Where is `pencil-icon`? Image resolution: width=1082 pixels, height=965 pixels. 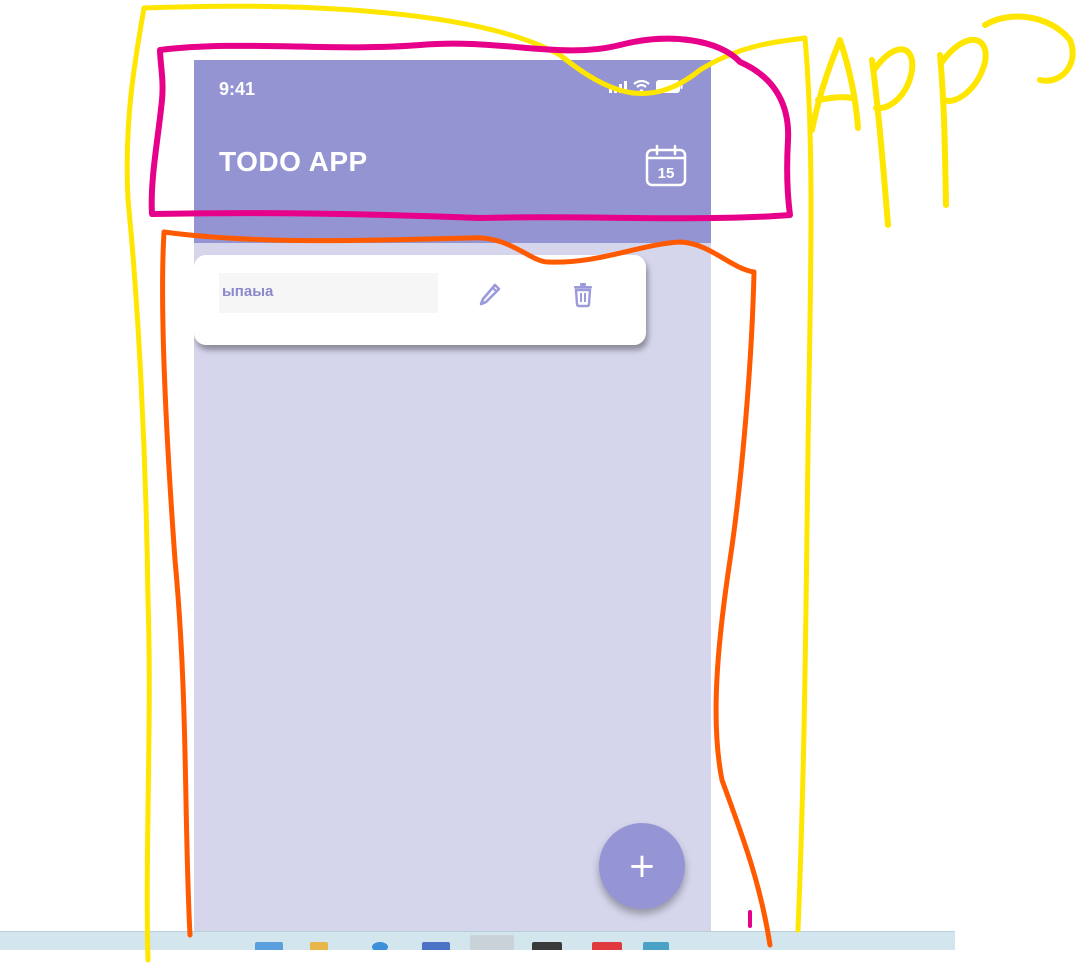
pencil-icon is located at coordinates (490, 294).